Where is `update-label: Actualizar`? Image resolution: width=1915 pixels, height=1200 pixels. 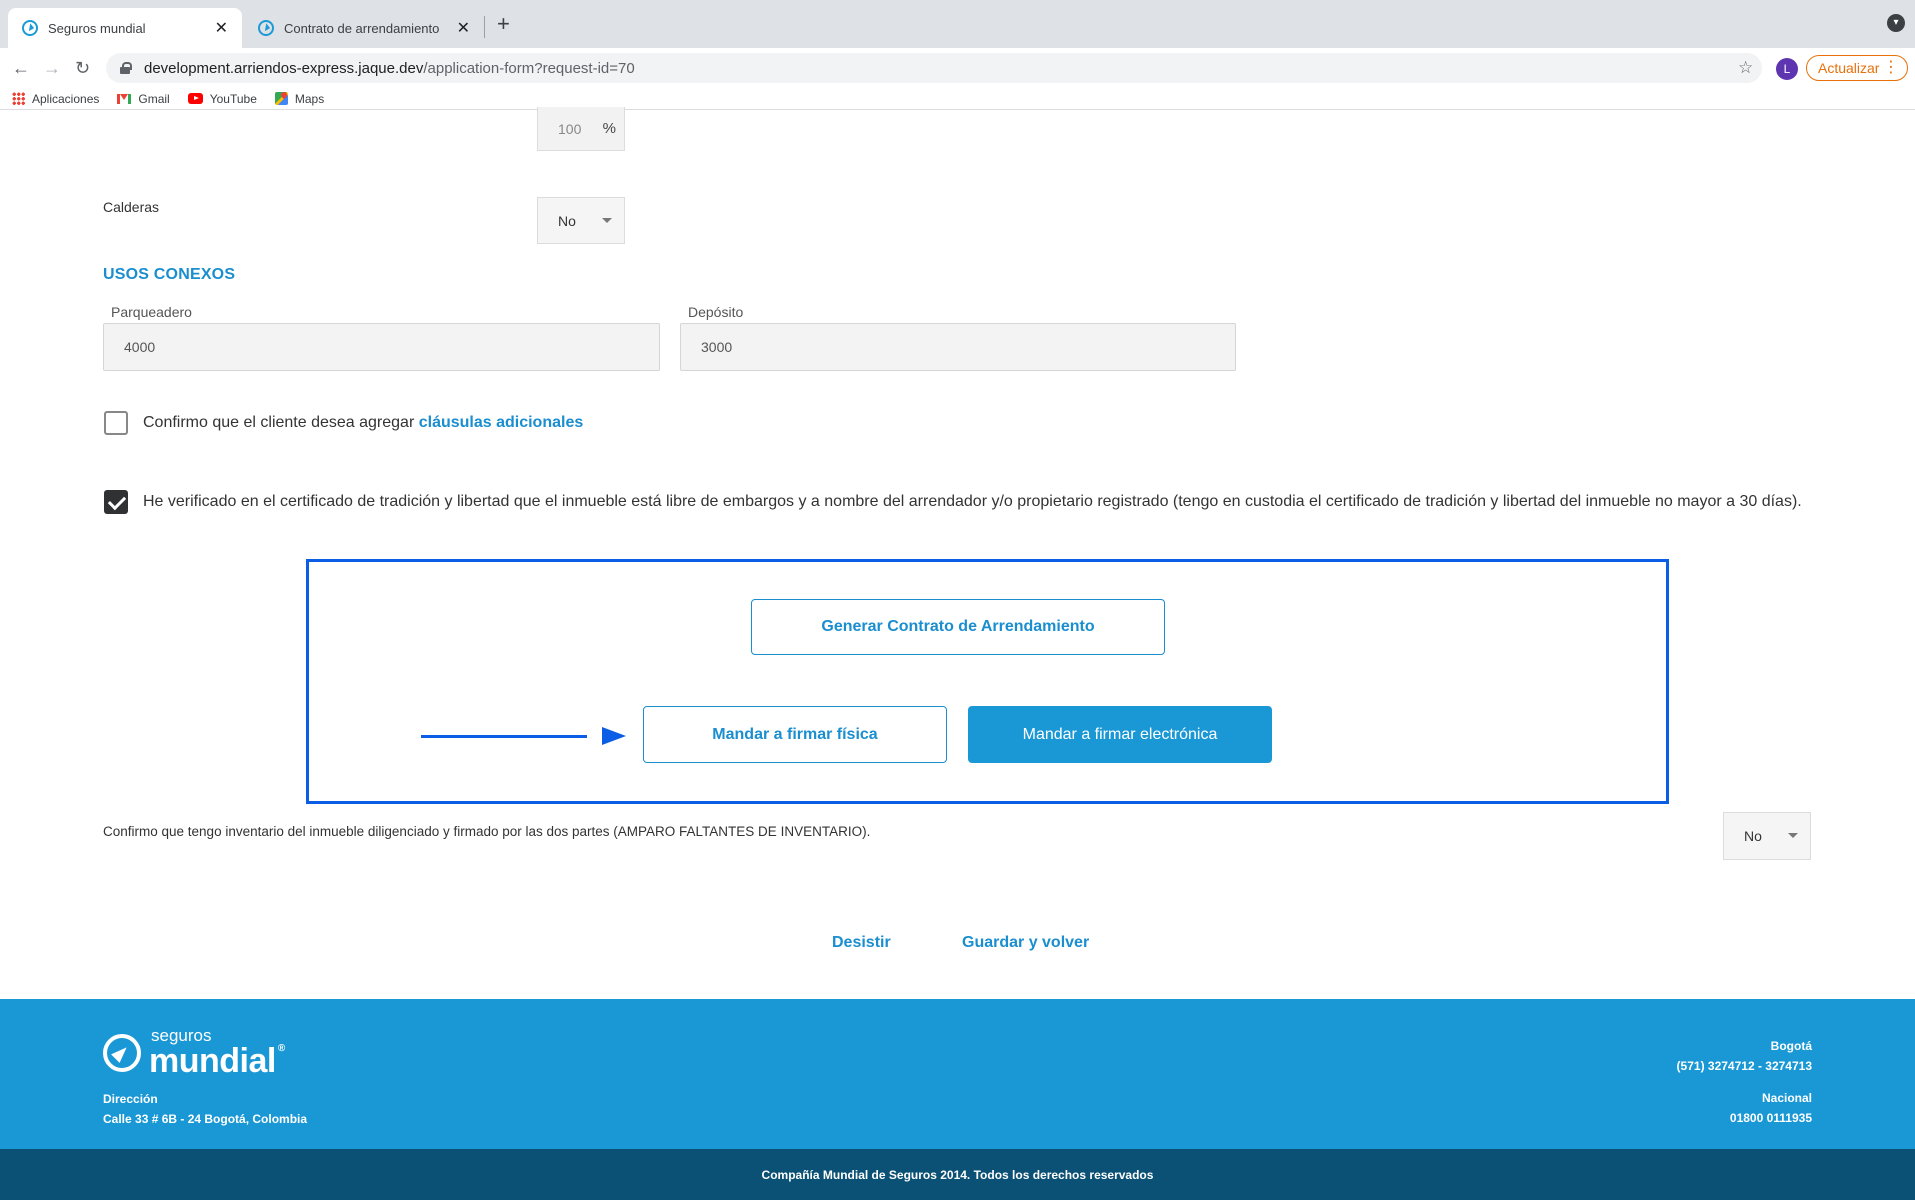 update-label: Actualizar is located at coordinates (1849, 68).